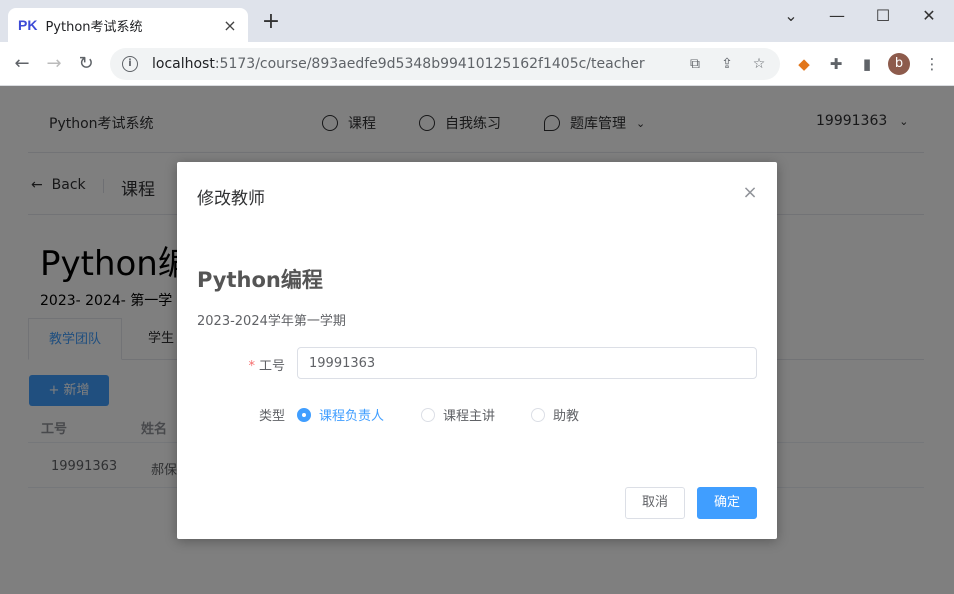  I want to click on type-label: 类型, so click(271, 416).